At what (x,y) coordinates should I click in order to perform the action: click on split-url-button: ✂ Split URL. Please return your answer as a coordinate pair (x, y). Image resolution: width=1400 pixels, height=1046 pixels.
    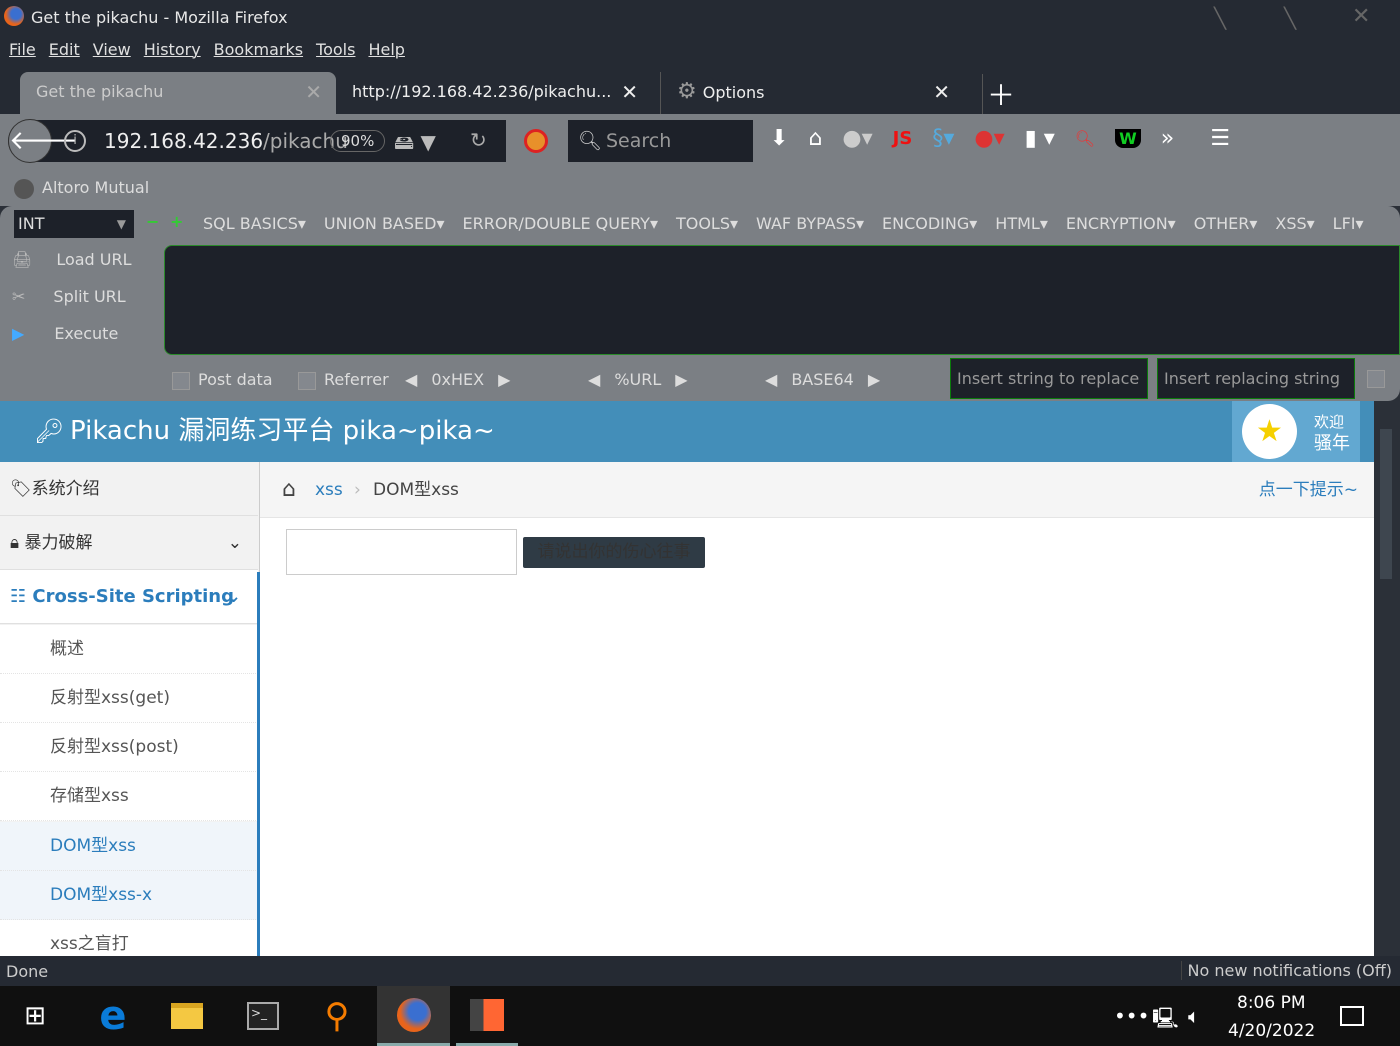
    Looking at the image, I should click on (69, 296).